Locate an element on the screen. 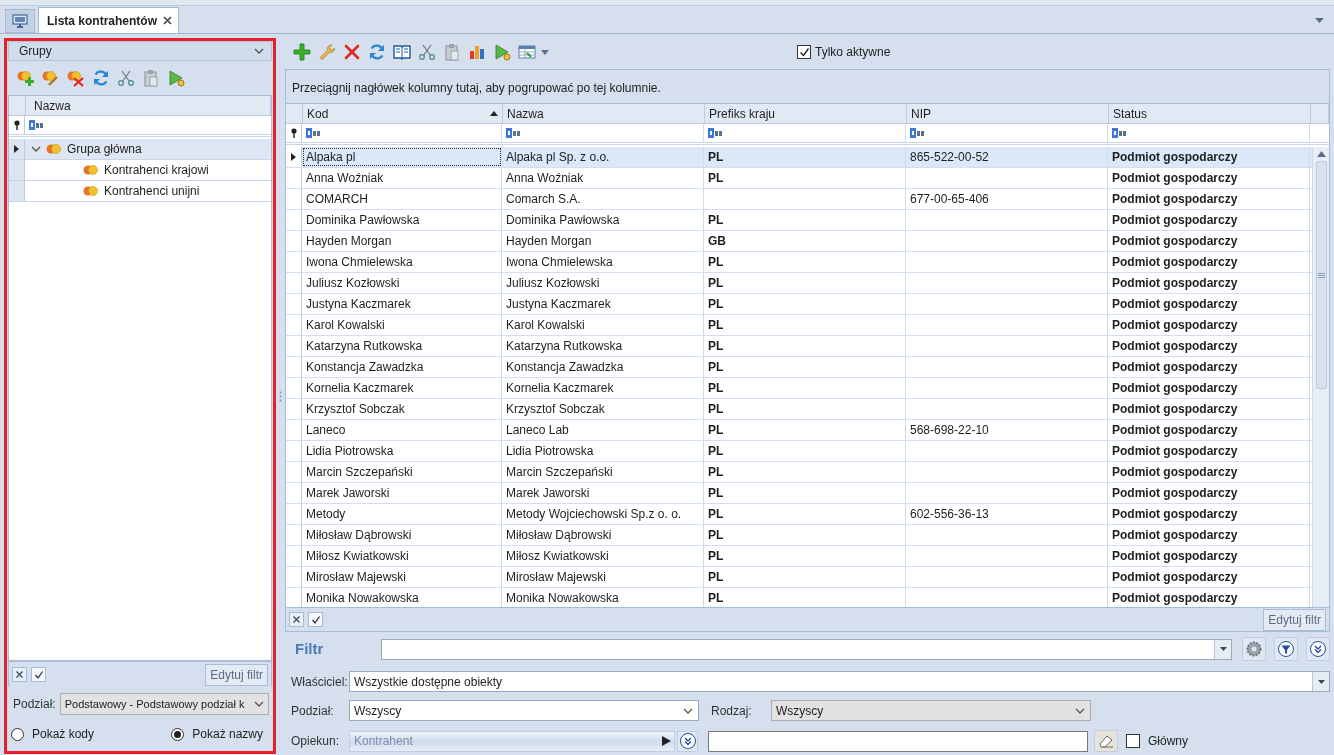 Image resolution: width=1334 pixels, height=755 pixels. table-cell: 602-556-36-13 is located at coordinates (1007, 514).